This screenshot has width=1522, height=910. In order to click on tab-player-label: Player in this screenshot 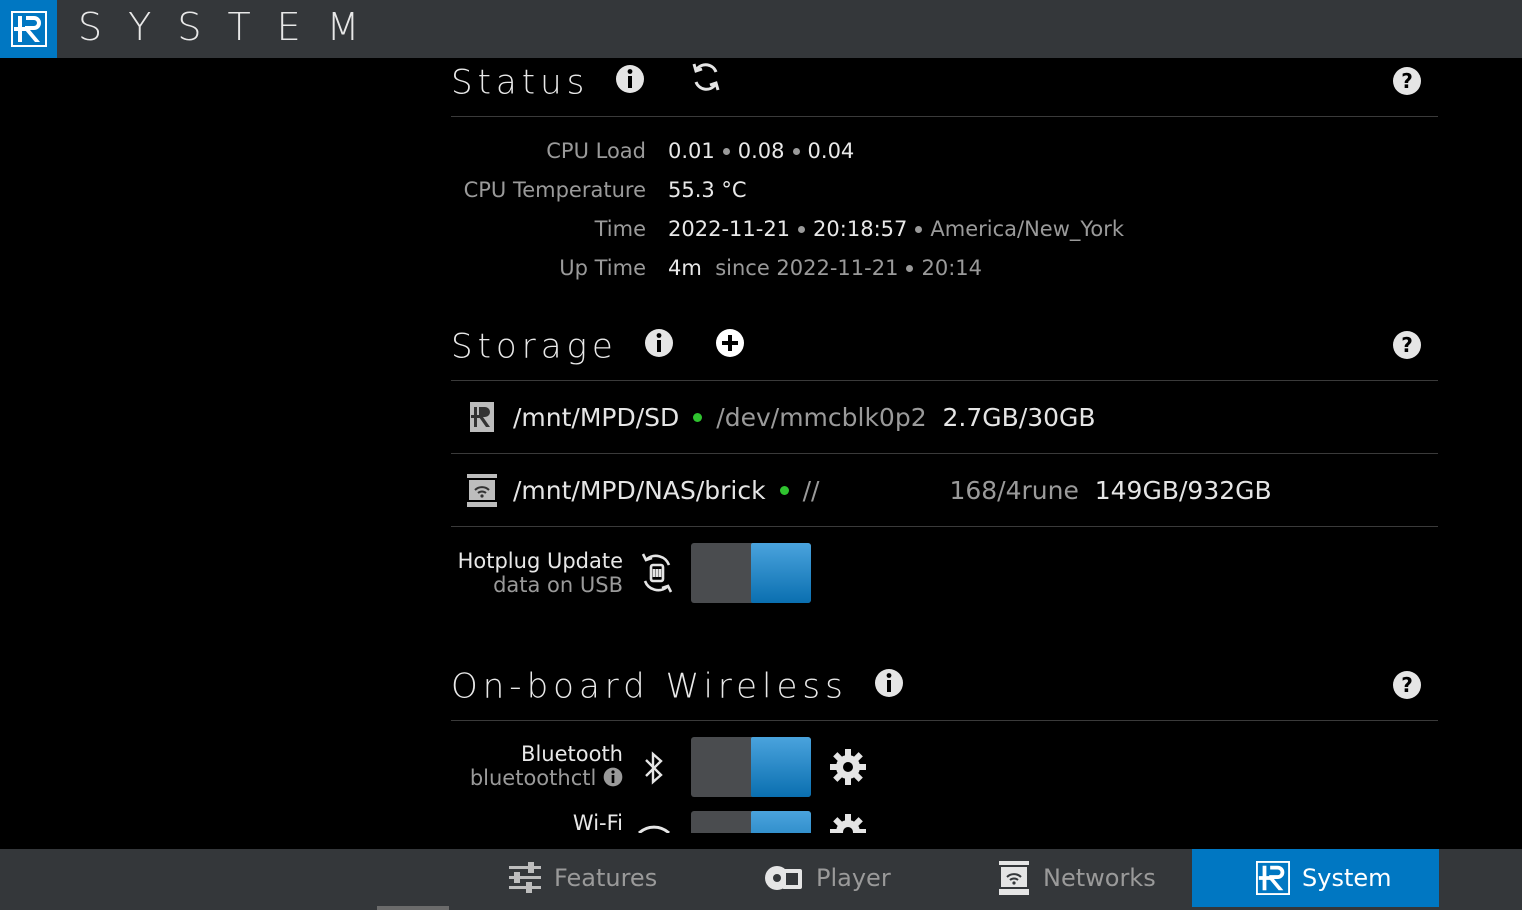, I will do `click(853, 878)`.